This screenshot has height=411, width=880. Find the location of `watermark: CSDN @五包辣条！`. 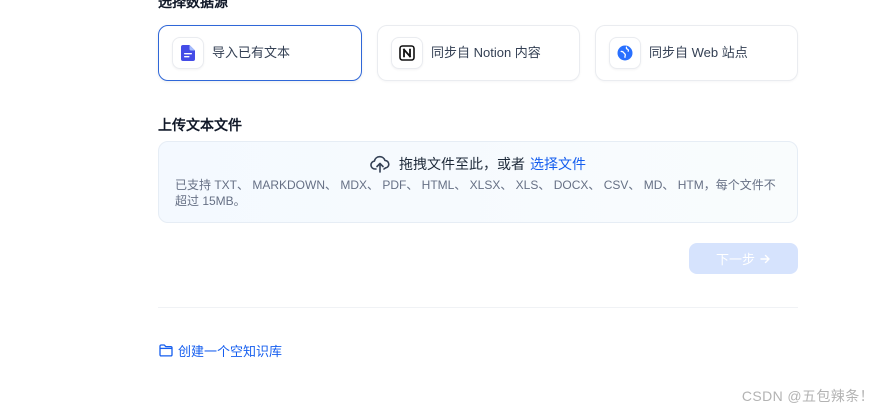

watermark: CSDN @五包辣条！ is located at coordinates (807, 396).